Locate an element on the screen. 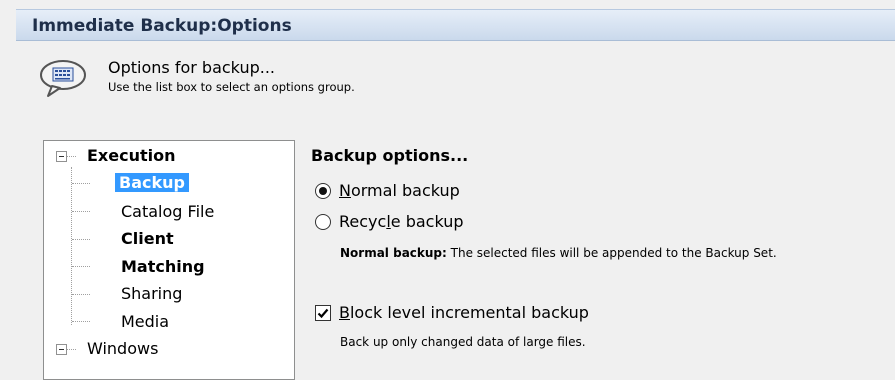 Image resolution: width=895 pixels, height=380 pixels. recycle-backup-label: Recycle backup is located at coordinates (401, 221).